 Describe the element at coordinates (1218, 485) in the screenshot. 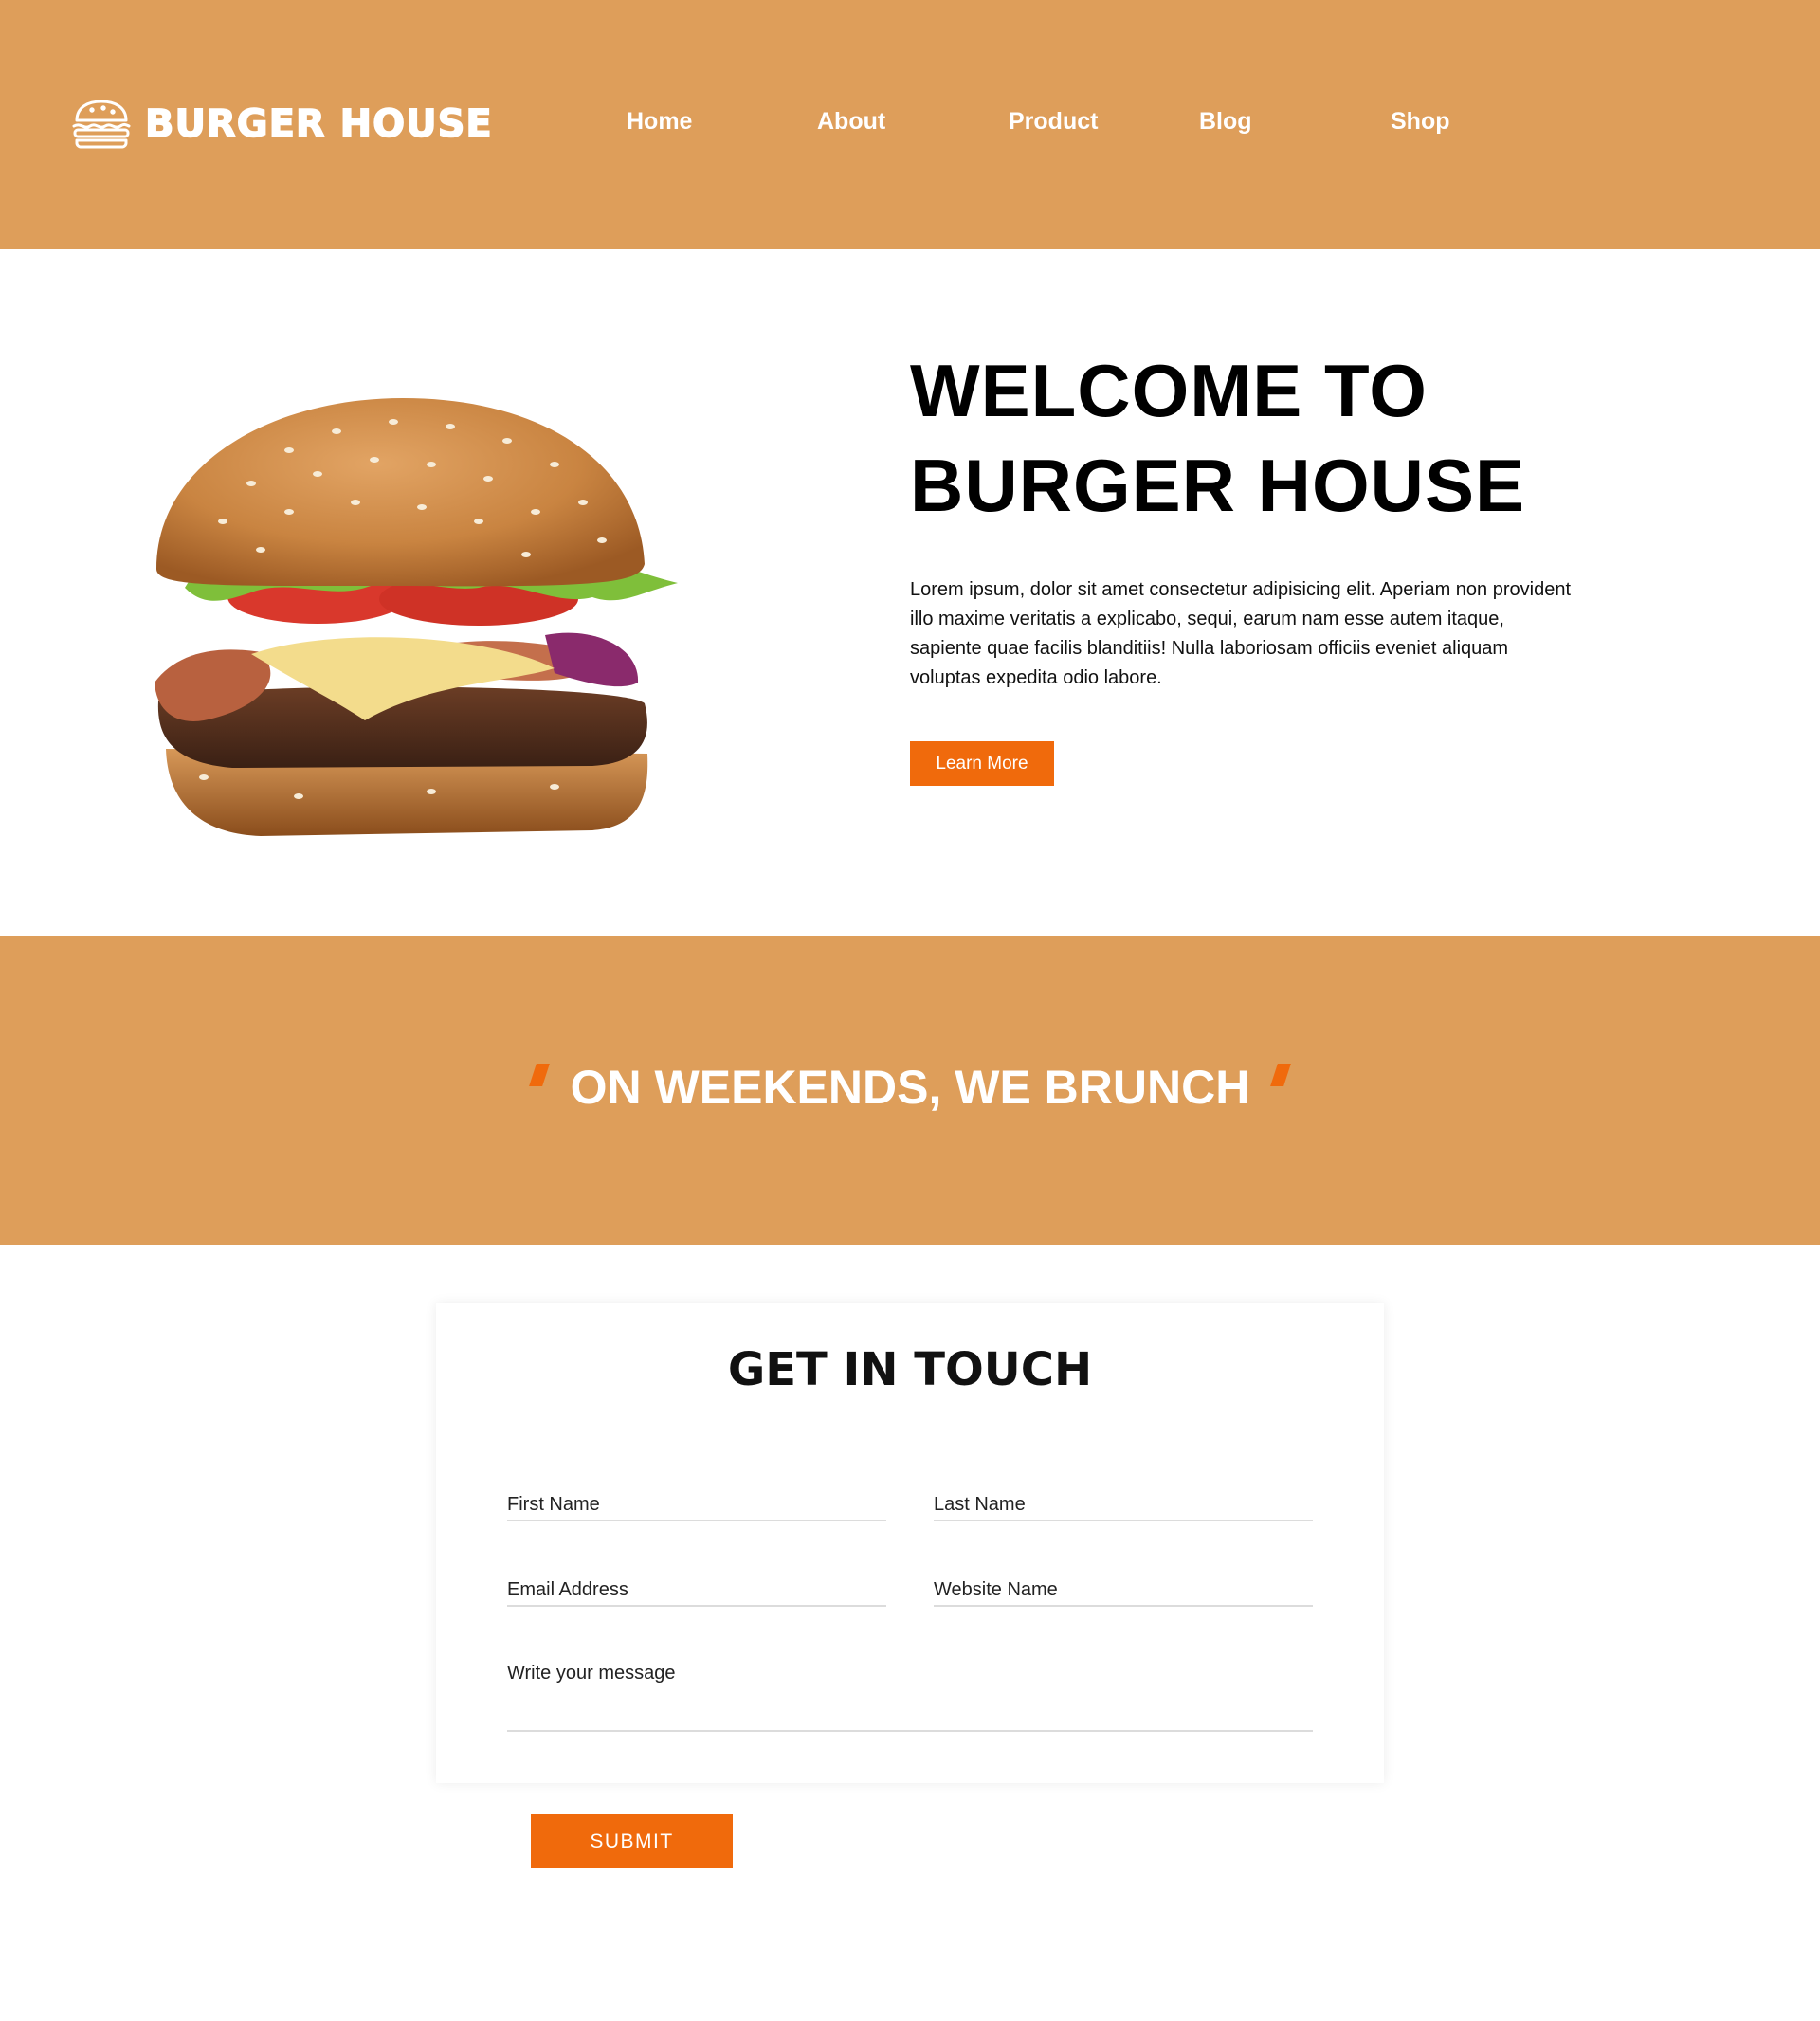

I see `hero-title-line-2: BURGER HOUSE` at that location.